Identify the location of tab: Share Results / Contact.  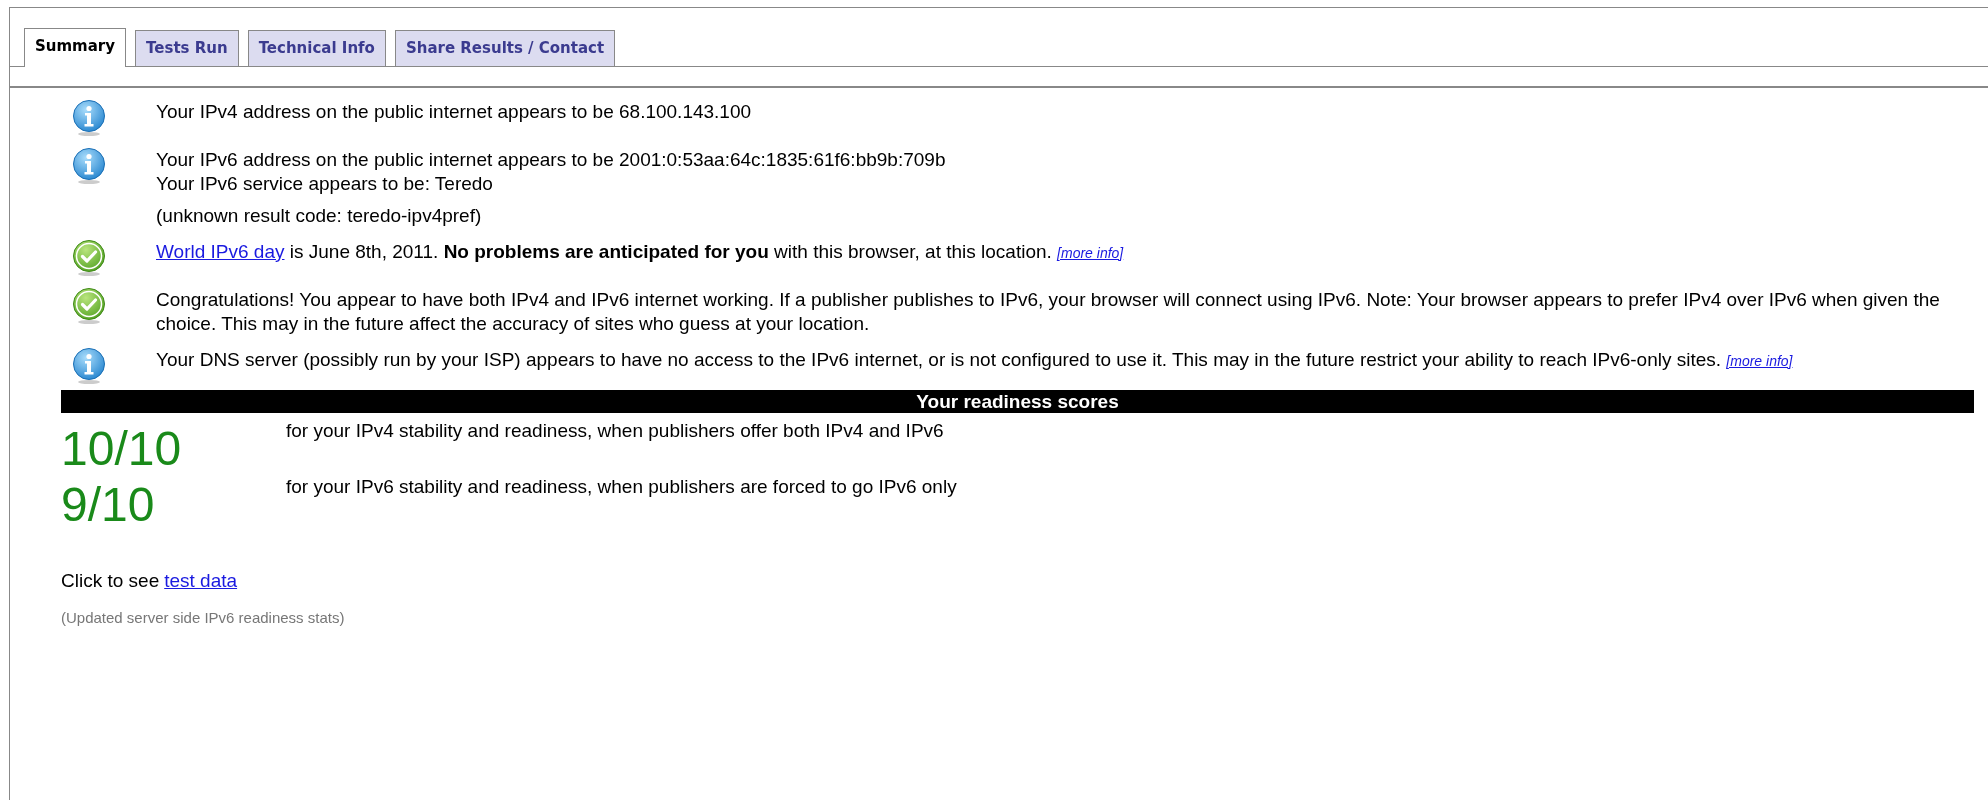
(505, 48).